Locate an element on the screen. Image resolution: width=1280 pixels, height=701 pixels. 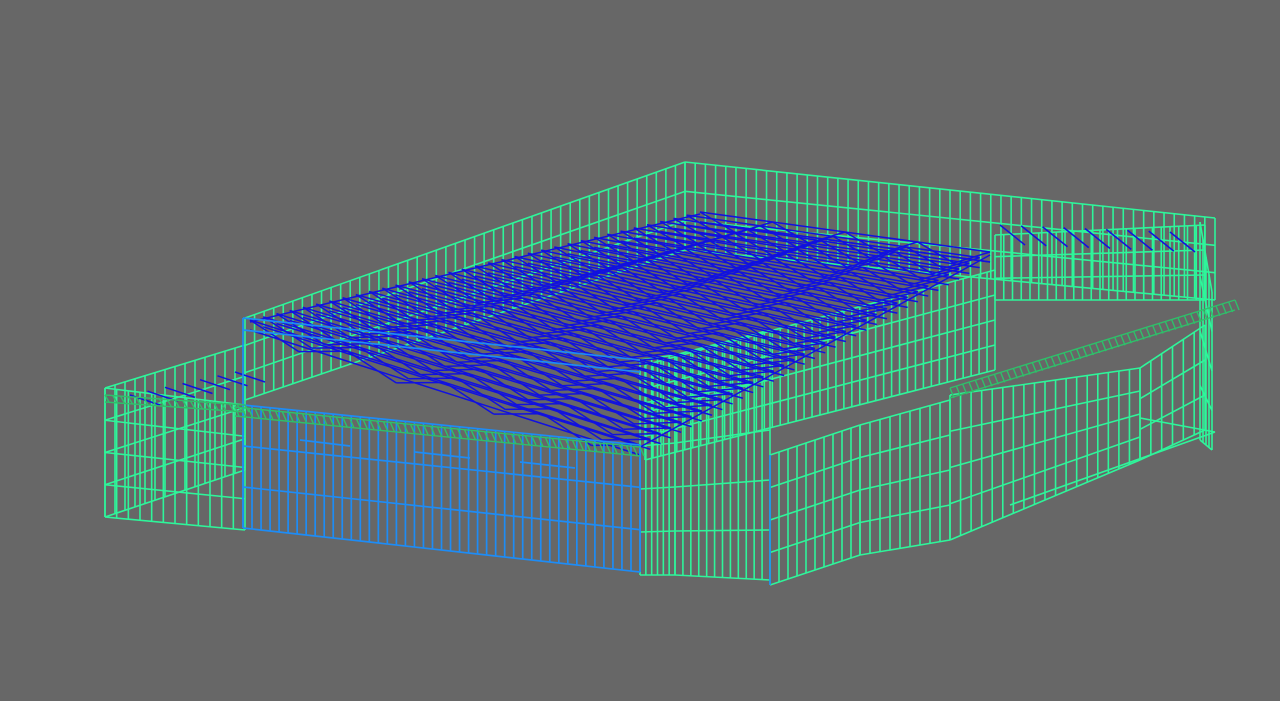
floor-outline is located at coordinates (1112, 468).